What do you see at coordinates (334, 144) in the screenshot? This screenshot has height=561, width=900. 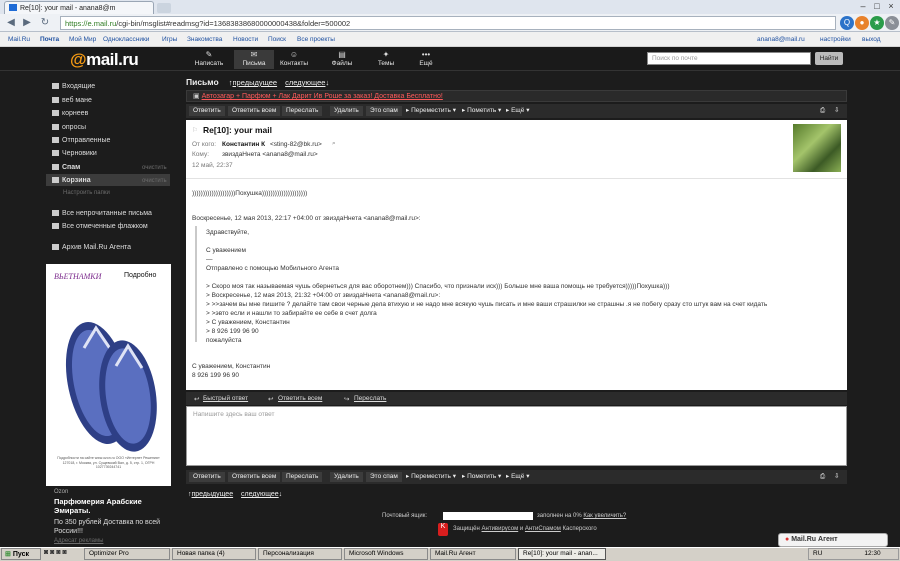 I see `magnifier-icon: ⌕` at bounding box center [334, 144].